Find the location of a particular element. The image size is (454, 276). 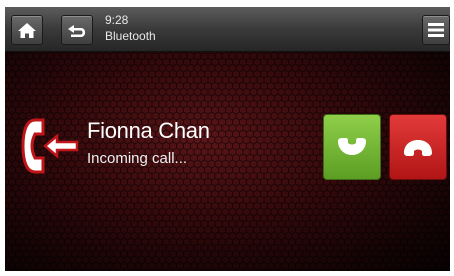

reject-call-button is located at coordinates (418, 147).